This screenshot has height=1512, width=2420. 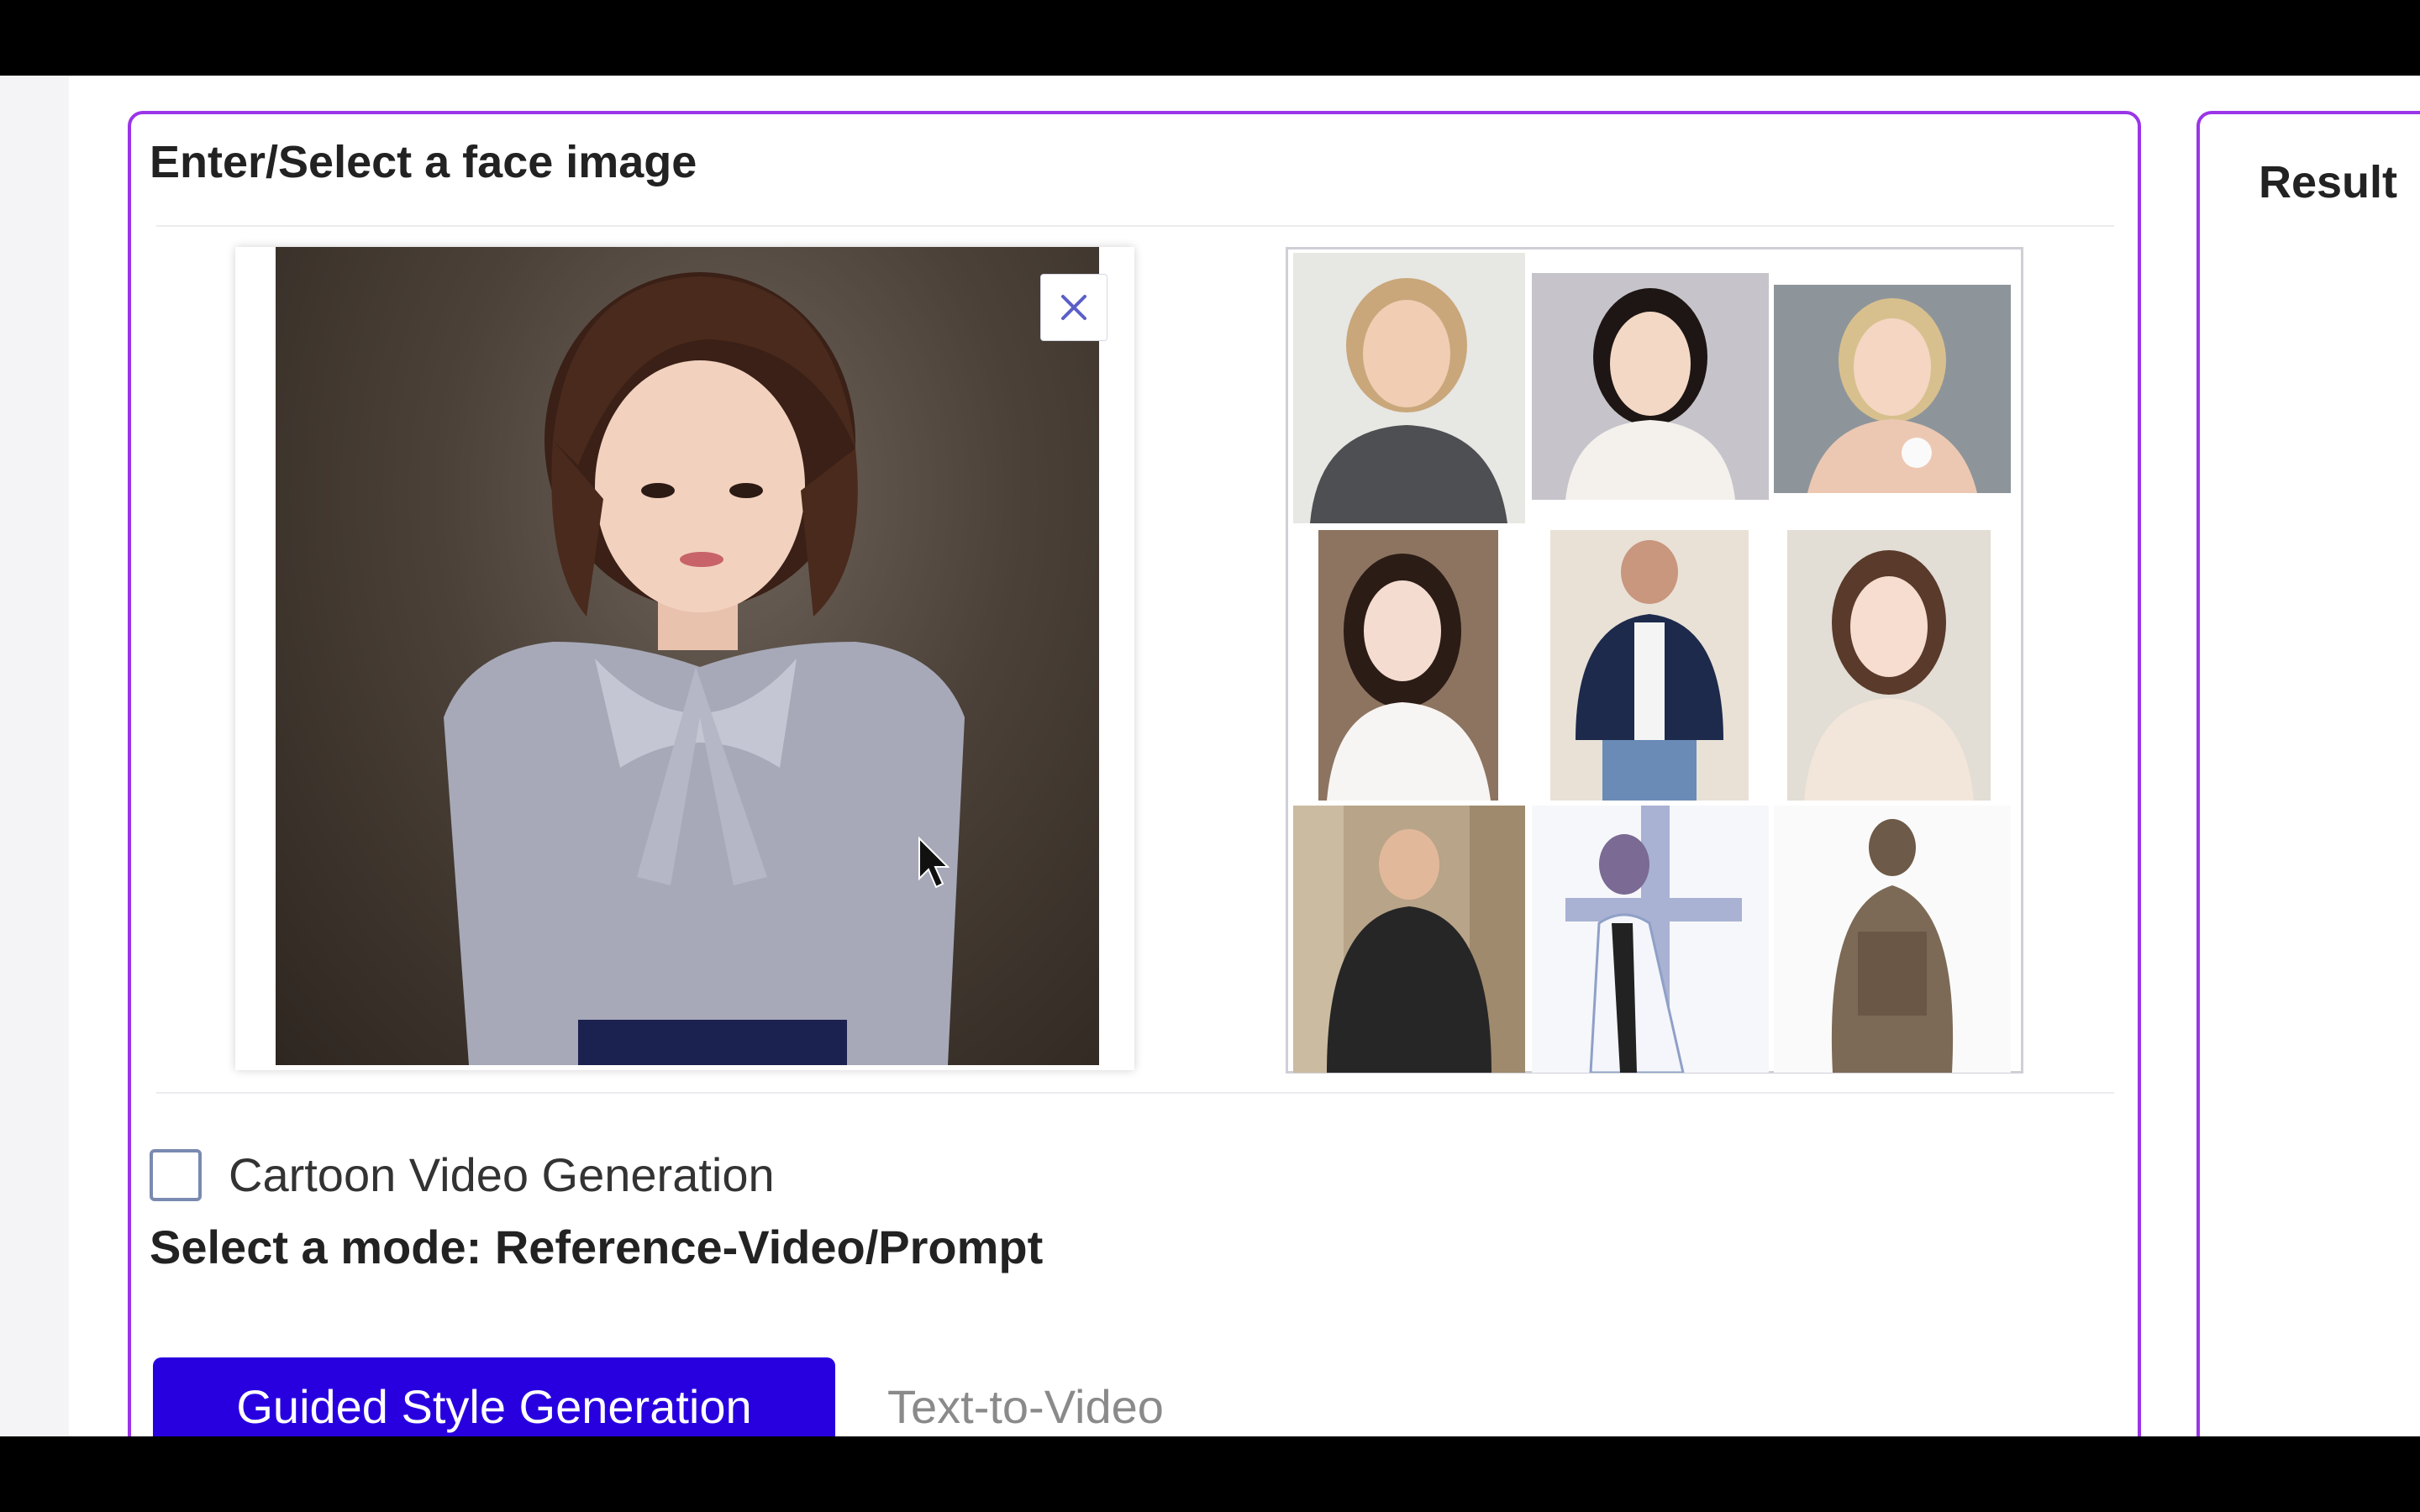 I want to click on close-icon, so click(x=1073, y=307).